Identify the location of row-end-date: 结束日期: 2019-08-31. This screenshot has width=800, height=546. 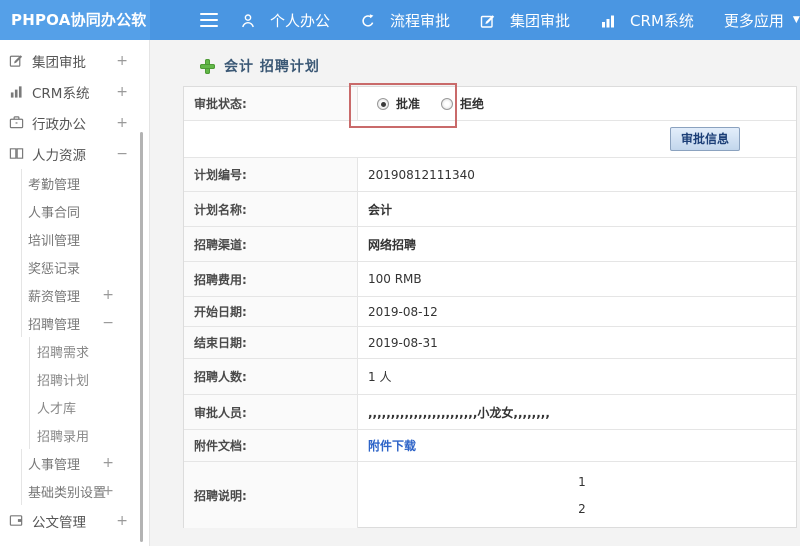
(490, 343).